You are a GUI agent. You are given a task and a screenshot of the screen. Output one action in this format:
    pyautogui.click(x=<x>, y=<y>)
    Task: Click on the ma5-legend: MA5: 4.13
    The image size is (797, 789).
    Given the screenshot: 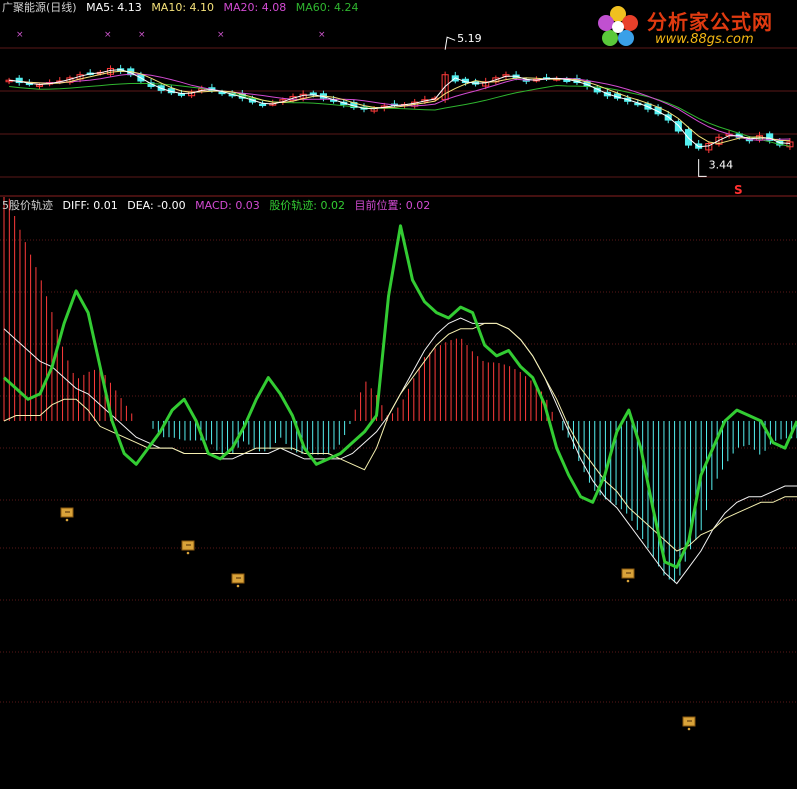 What is the action you would take?
    pyautogui.click(x=114, y=7)
    